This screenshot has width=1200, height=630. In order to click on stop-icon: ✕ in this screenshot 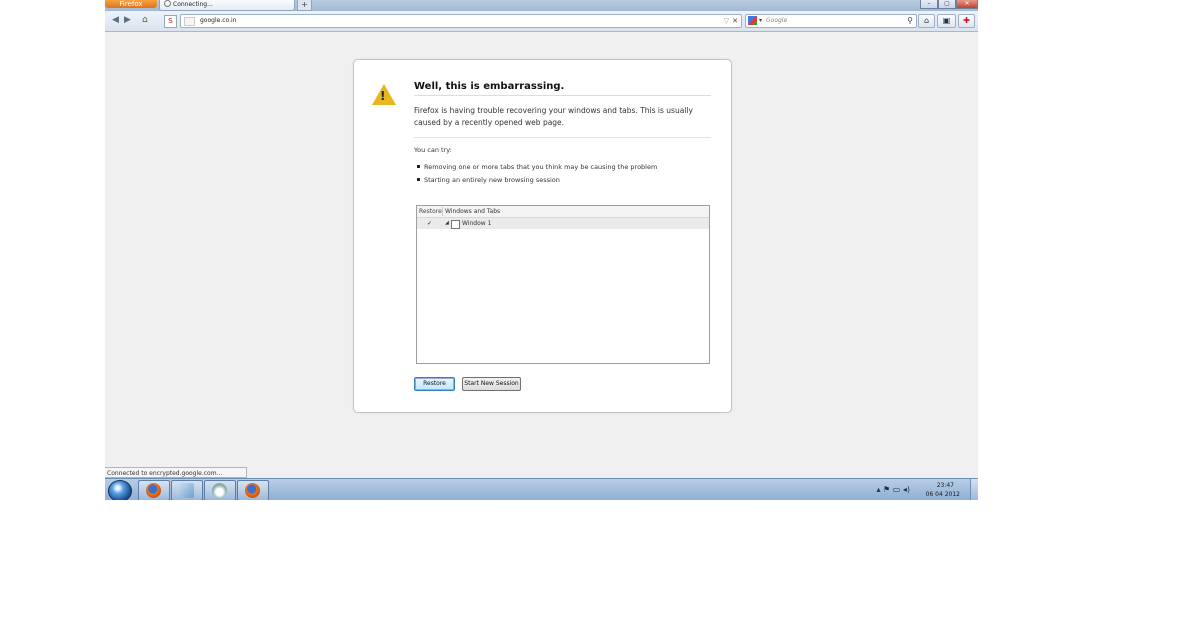, I will do `click(735, 21)`.